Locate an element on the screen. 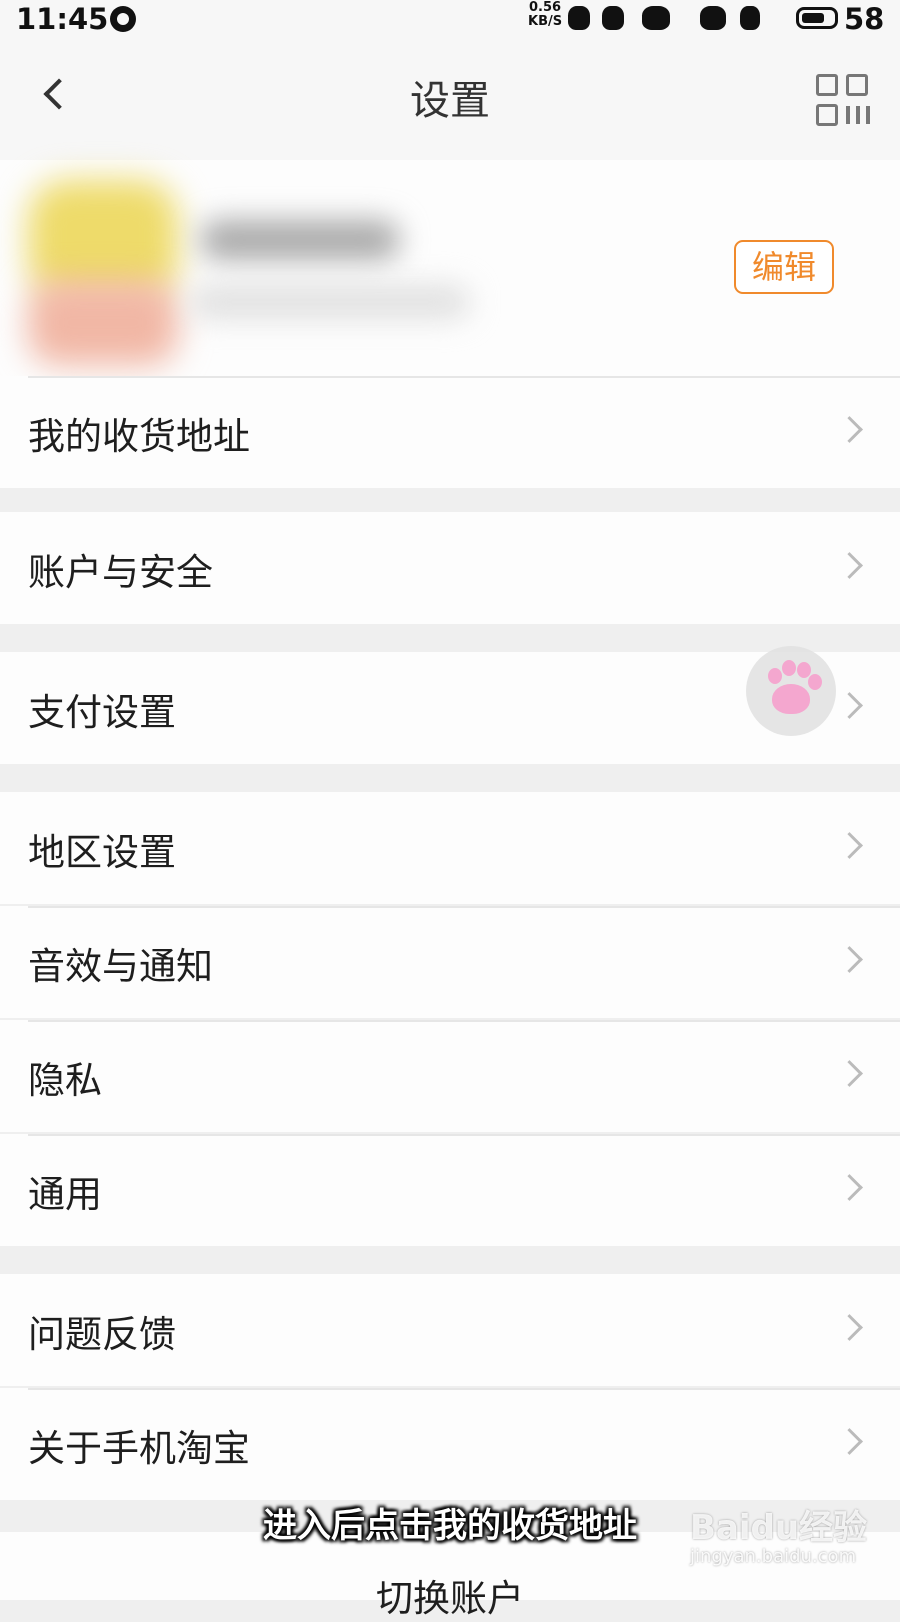 The image size is (900, 1622). switch-account-button: 切换账户 is located at coordinates (450, 1595).